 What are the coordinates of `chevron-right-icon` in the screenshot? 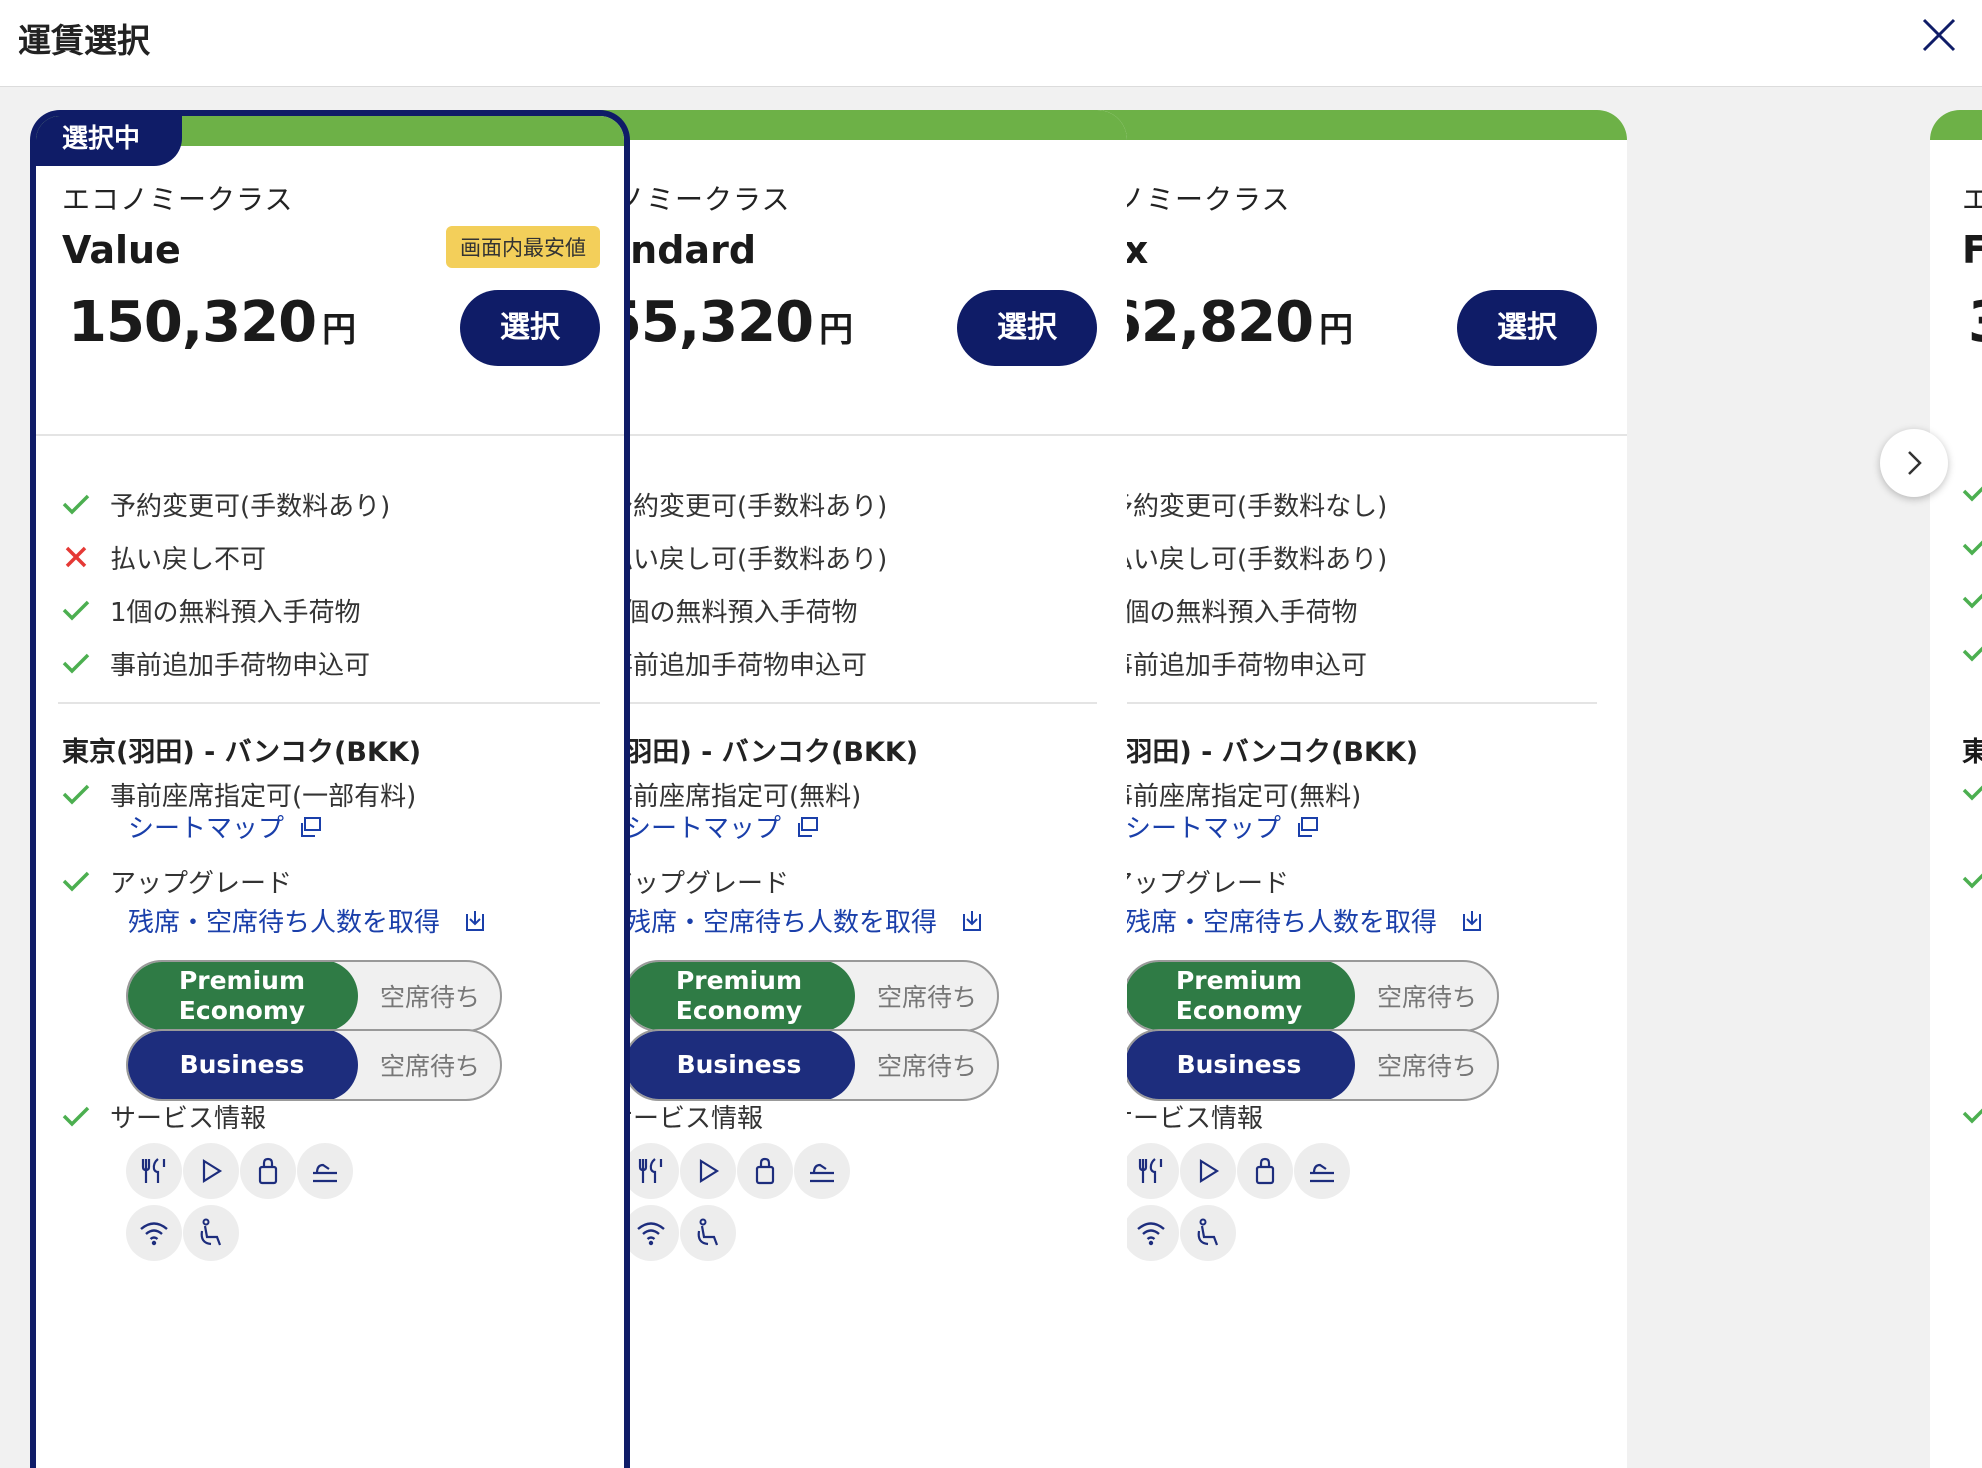 It's located at (1914, 463).